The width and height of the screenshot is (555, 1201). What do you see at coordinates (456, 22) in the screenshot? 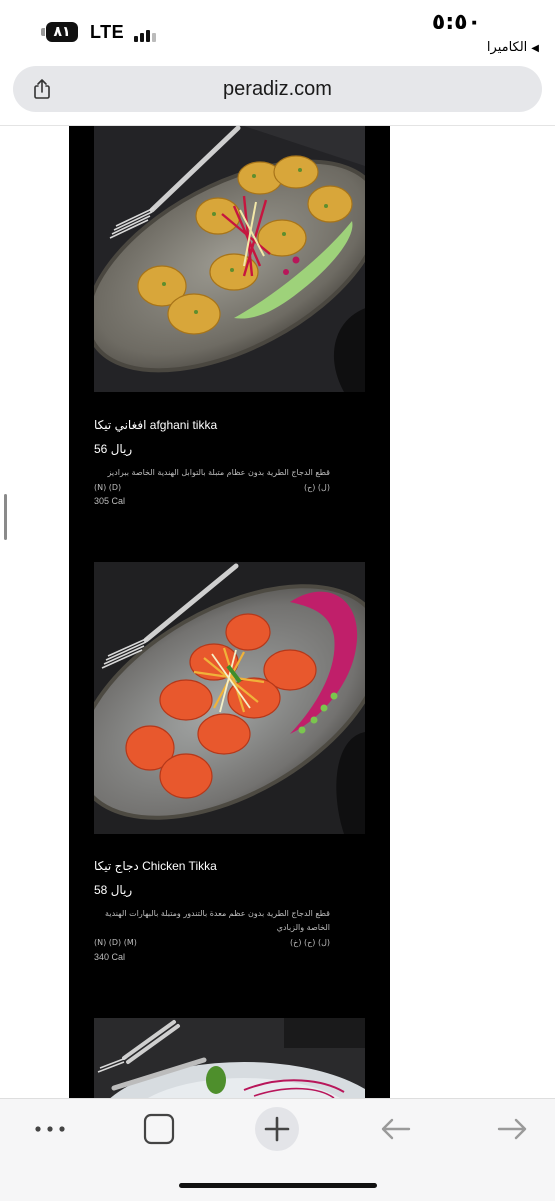
I see `status-time: ٥:٥٠` at bounding box center [456, 22].